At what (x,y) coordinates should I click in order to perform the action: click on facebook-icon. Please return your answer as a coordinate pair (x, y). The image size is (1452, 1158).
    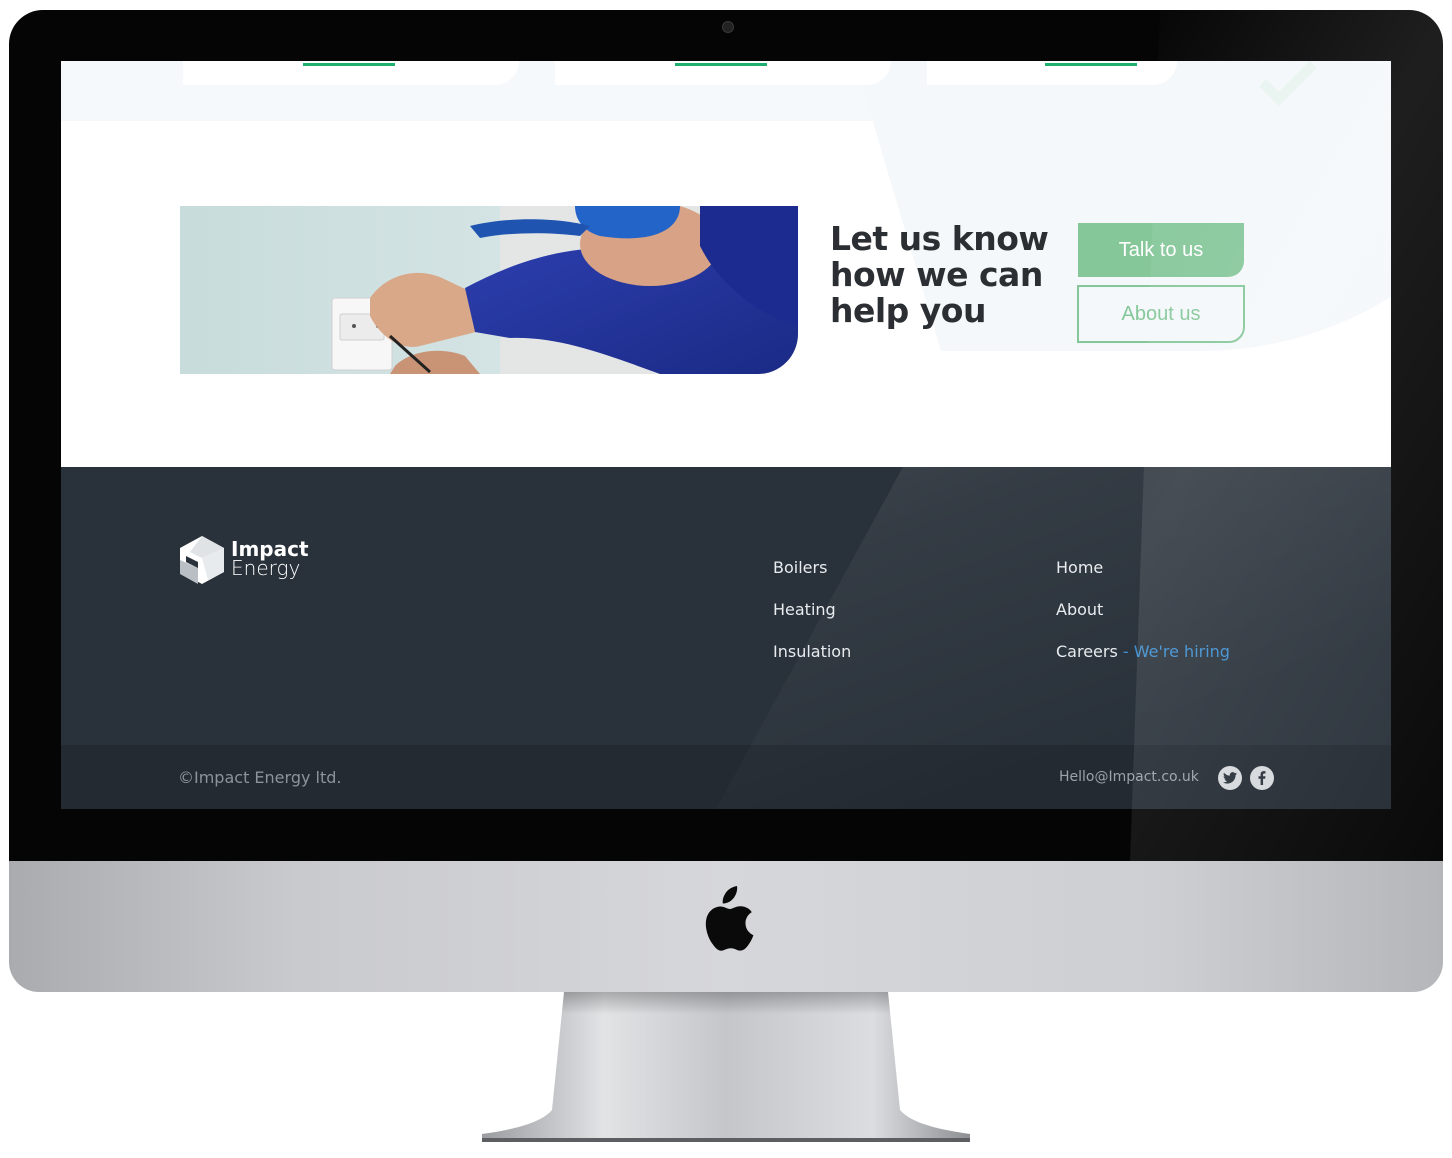
    Looking at the image, I should click on (1262, 778).